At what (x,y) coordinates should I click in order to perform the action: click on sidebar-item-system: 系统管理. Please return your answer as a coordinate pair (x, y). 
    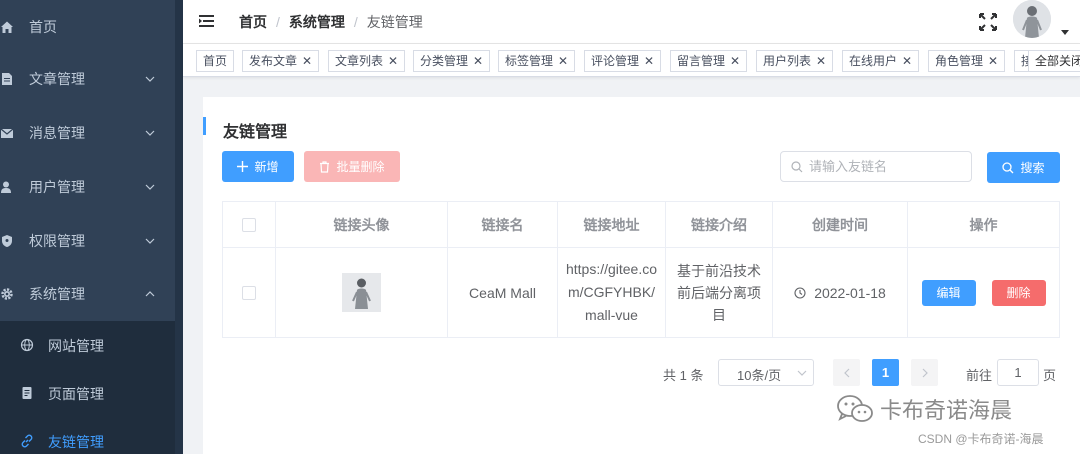
    Looking at the image, I should click on (87, 294).